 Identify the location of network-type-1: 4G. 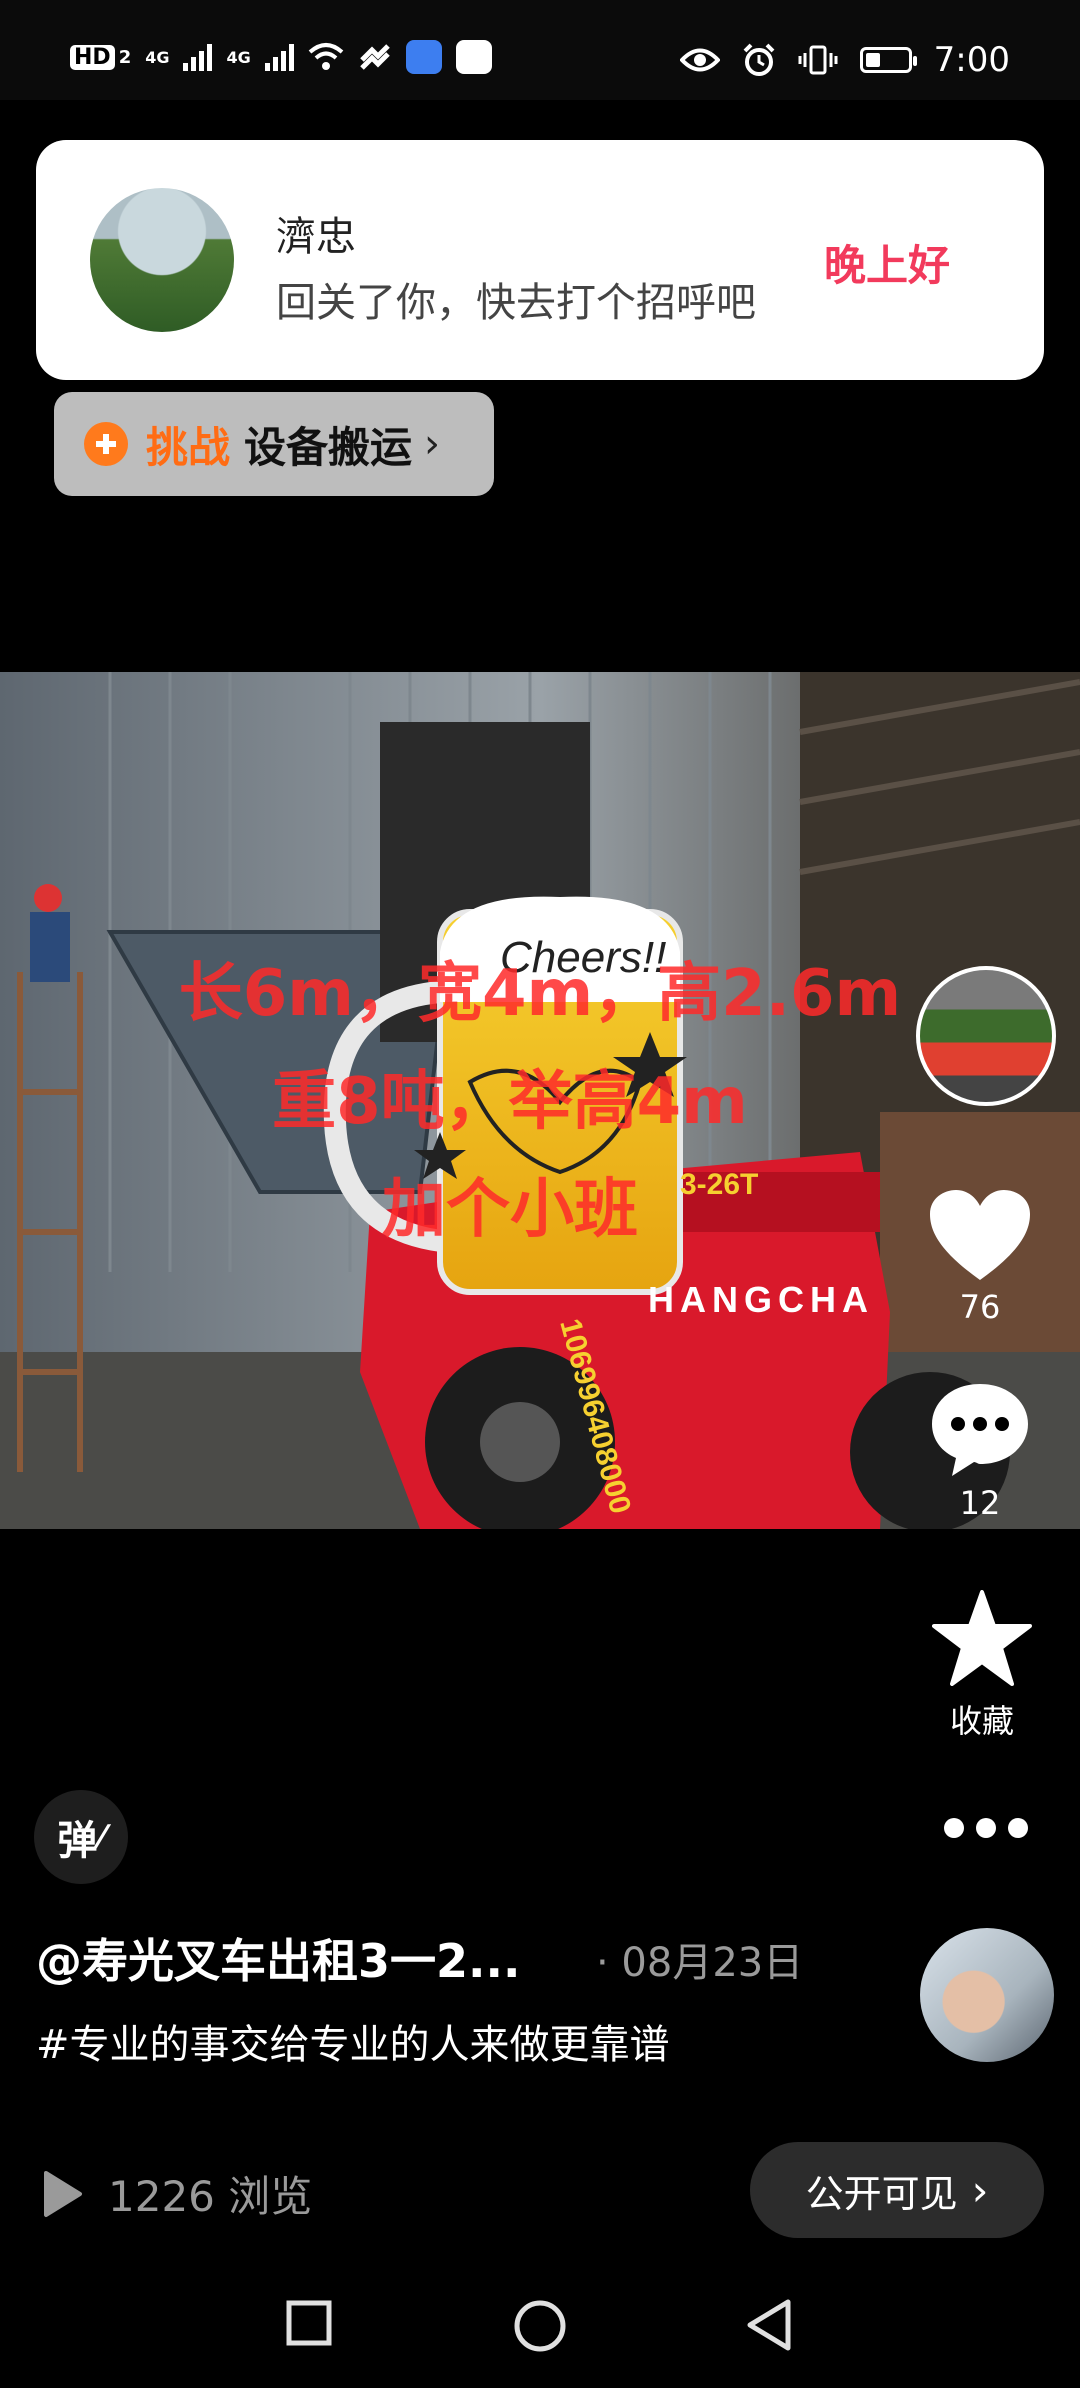
(157, 57).